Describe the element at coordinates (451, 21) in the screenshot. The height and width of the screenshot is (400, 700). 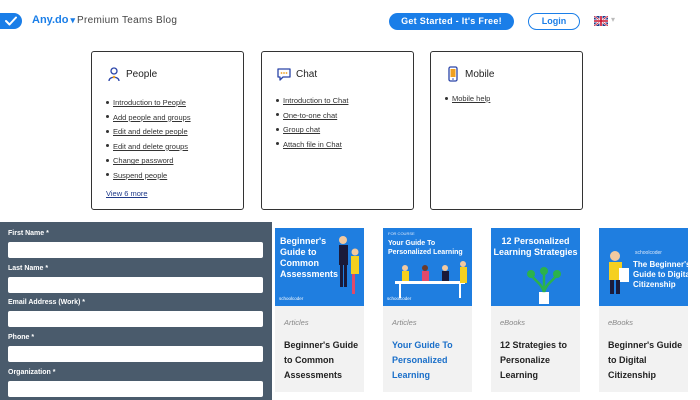
I see `get-started-button: Get Started - It's Free!` at that location.